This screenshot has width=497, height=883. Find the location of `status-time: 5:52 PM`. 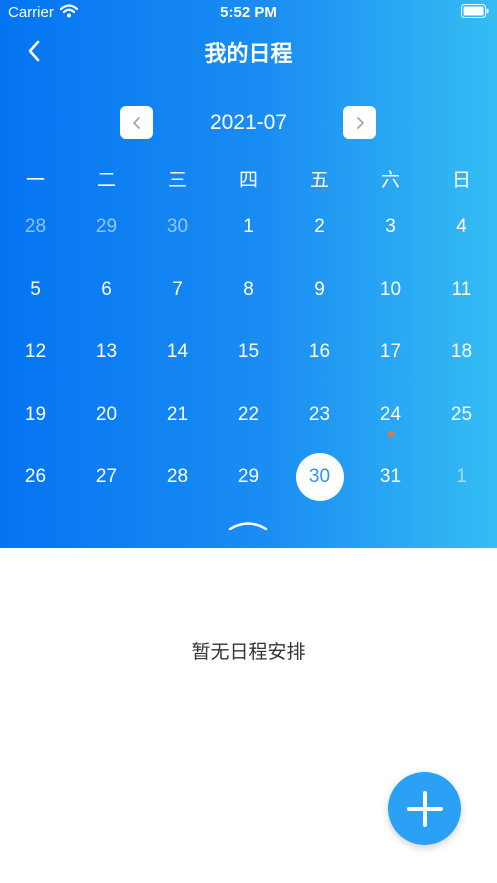

status-time: 5:52 PM is located at coordinates (248, 12).